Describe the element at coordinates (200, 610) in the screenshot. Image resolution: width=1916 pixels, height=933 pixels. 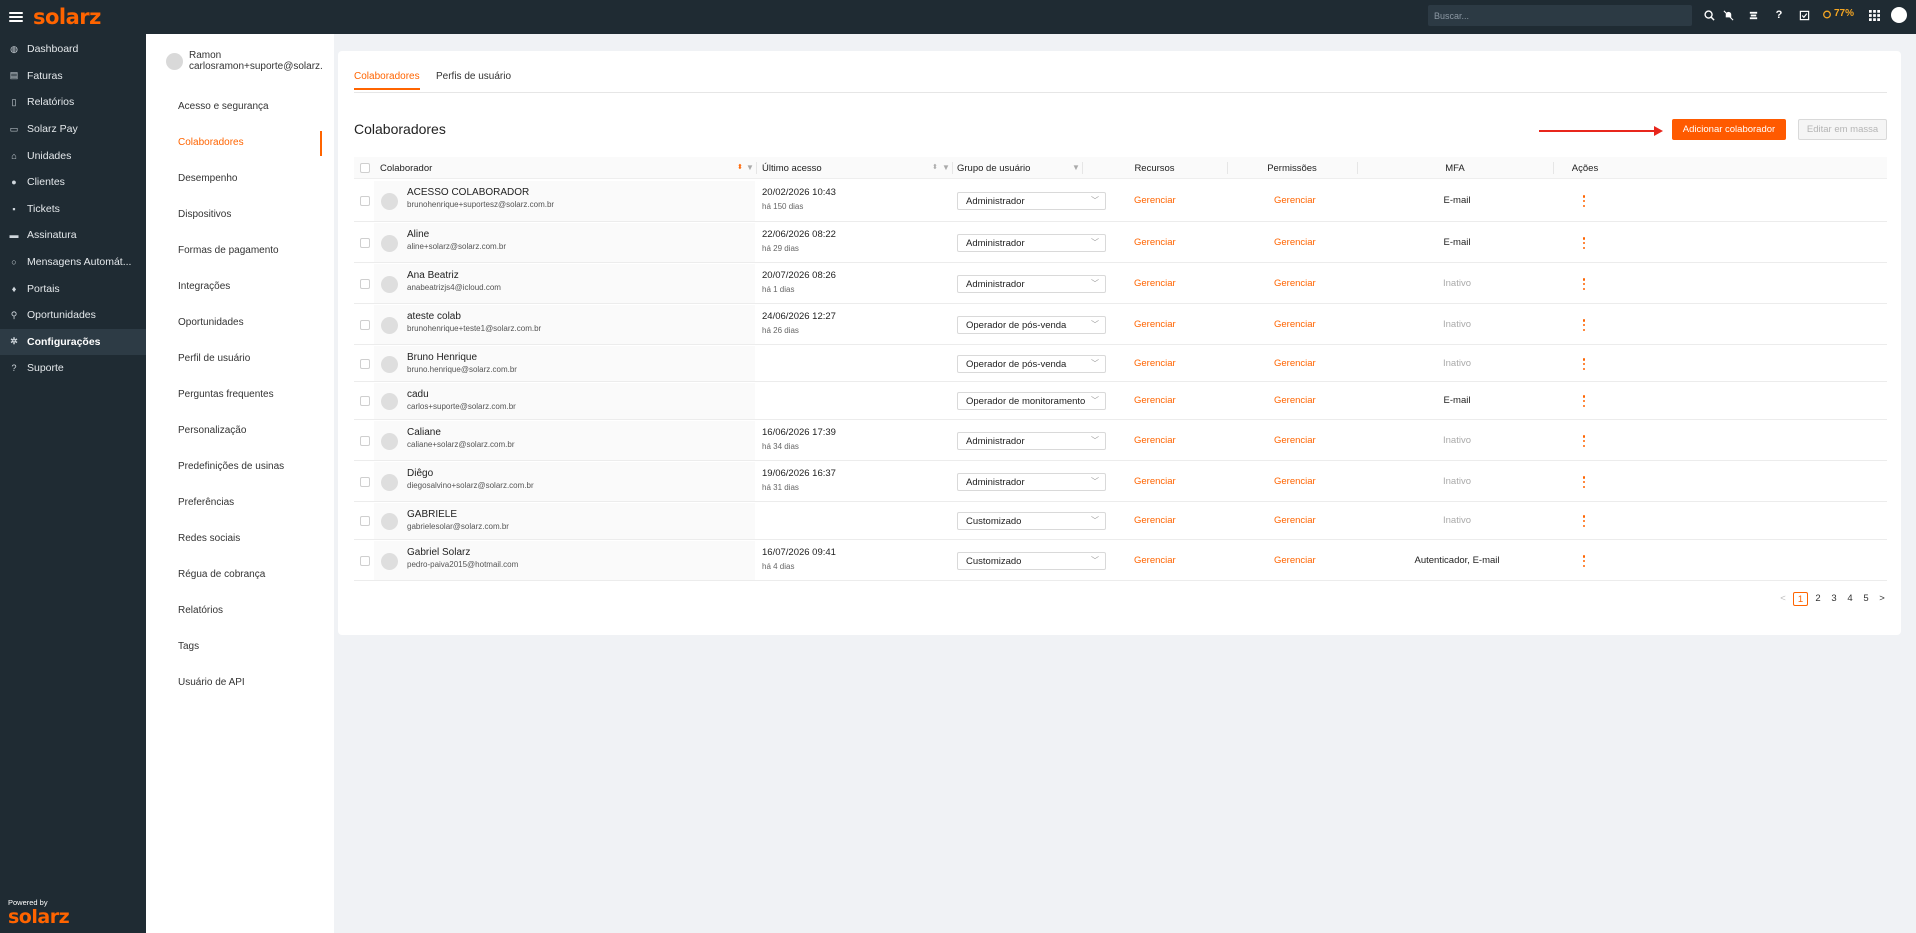
I see `settings-item-relatorios: Relatórios` at that location.